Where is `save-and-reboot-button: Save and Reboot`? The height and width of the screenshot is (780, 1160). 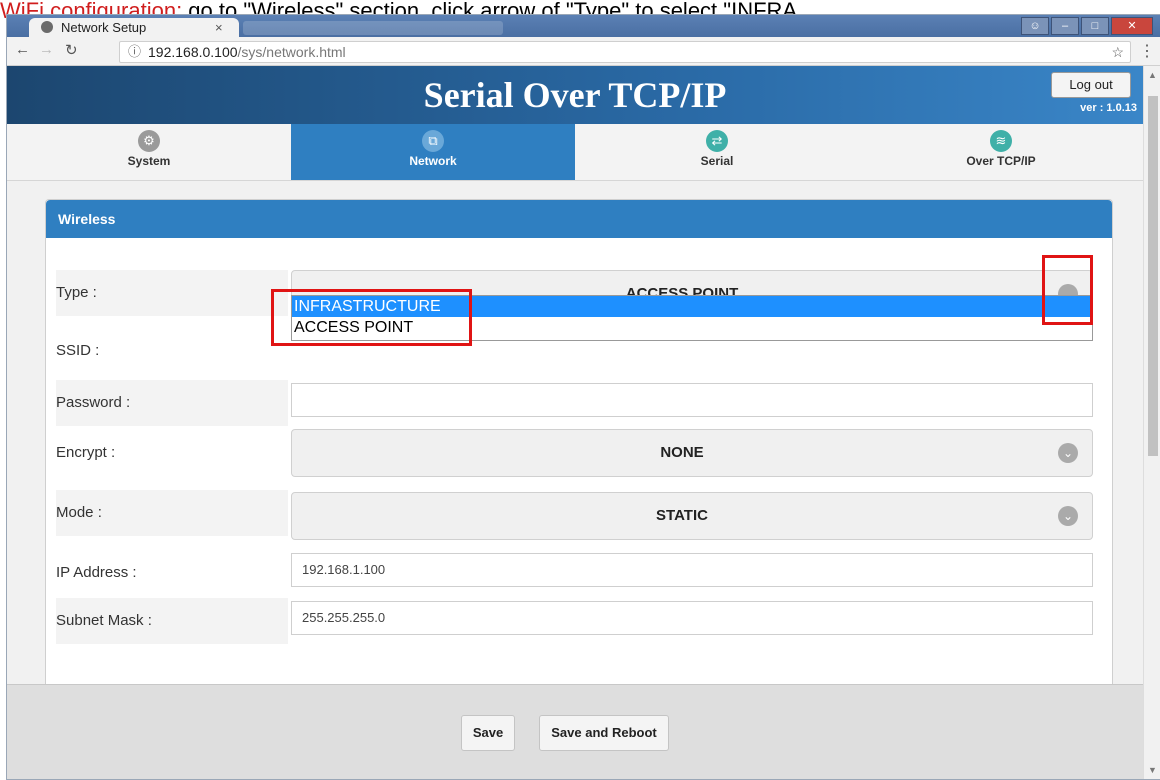 save-and-reboot-button: Save and Reboot is located at coordinates (604, 733).